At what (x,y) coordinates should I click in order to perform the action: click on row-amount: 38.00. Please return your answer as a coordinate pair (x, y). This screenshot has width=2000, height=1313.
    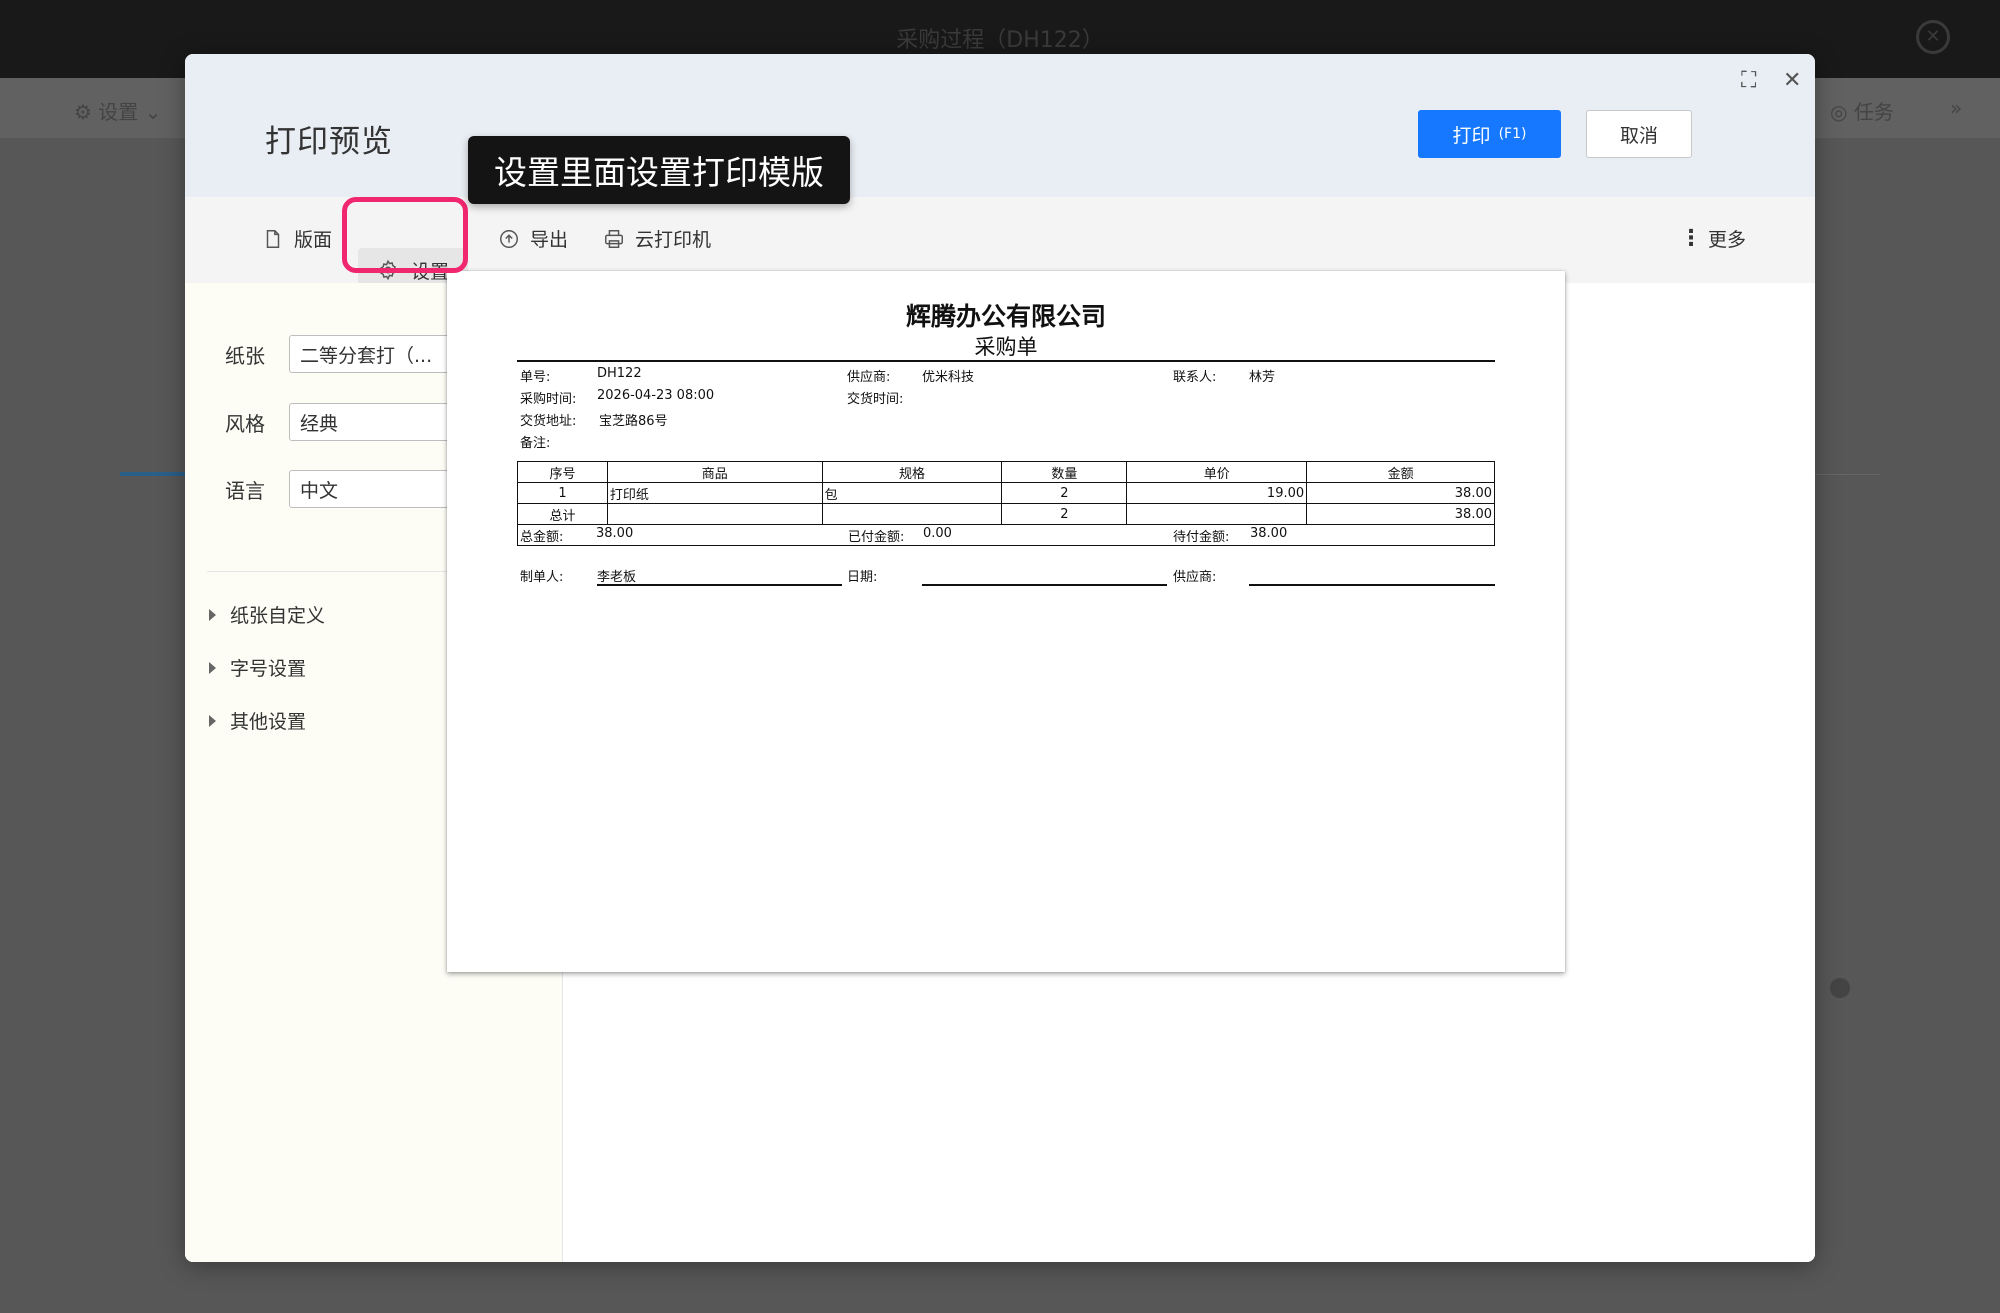
    Looking at the image, I should click on (1400, 493).